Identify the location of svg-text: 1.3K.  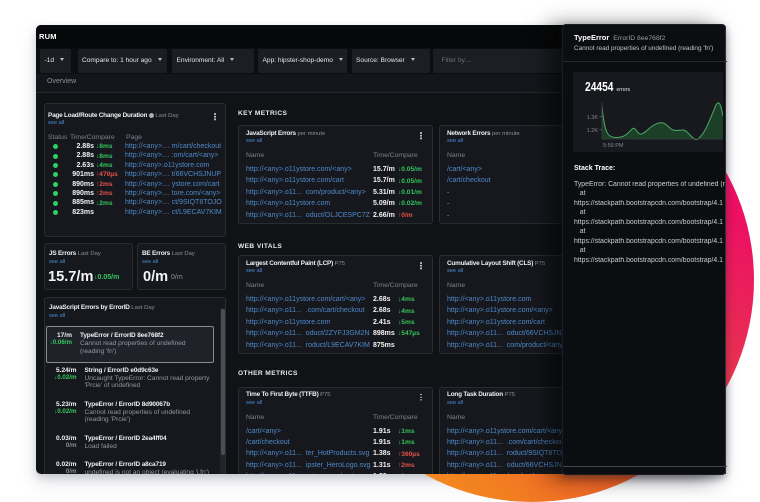
(593, 118).